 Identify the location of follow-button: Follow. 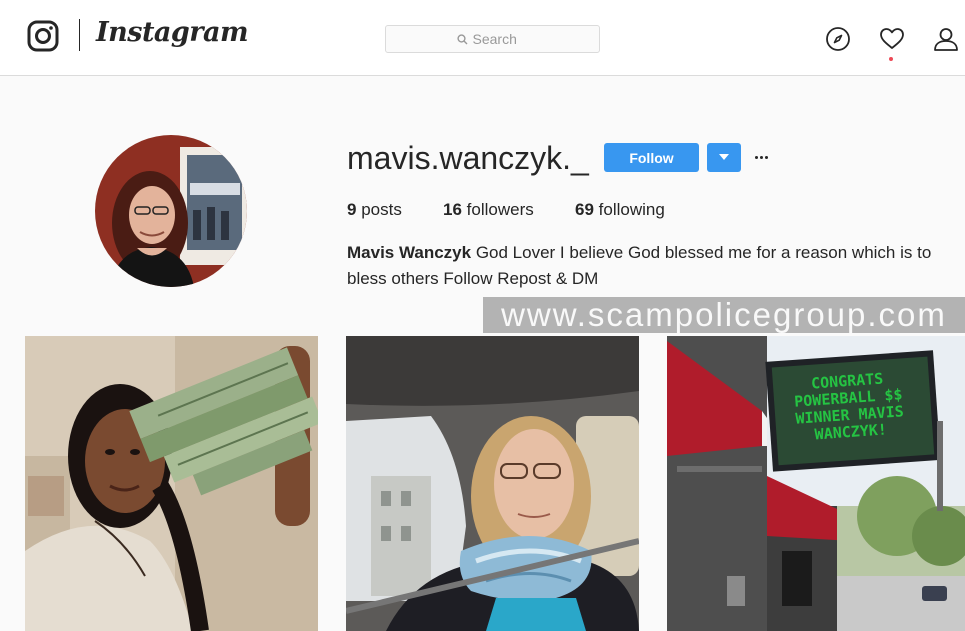
(651, 157).